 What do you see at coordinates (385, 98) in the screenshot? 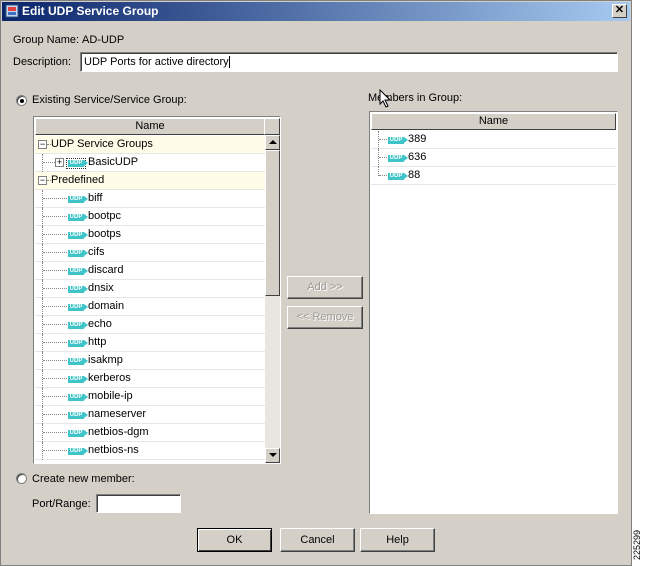
I see `mouse-pointer-icon` at bounding box center [385, 98].